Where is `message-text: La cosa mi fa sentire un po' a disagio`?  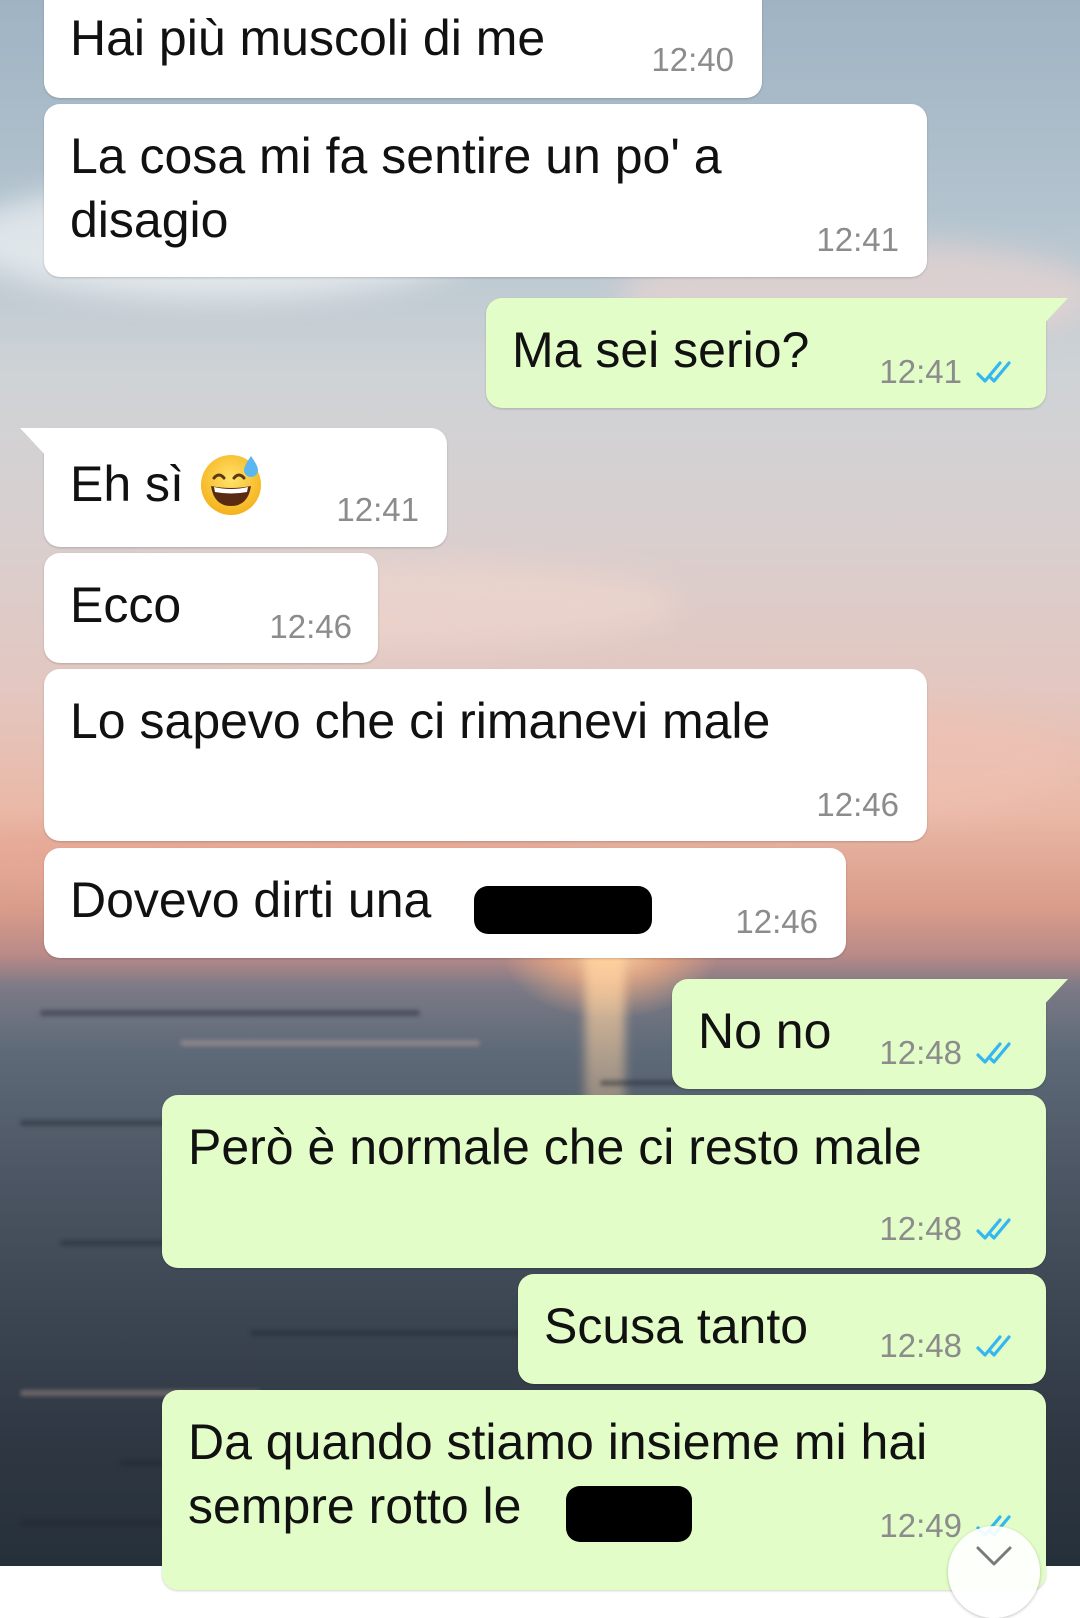 message-text: La cosa mi fa sentire un po' a disagio is located at coordinates (396, 188).